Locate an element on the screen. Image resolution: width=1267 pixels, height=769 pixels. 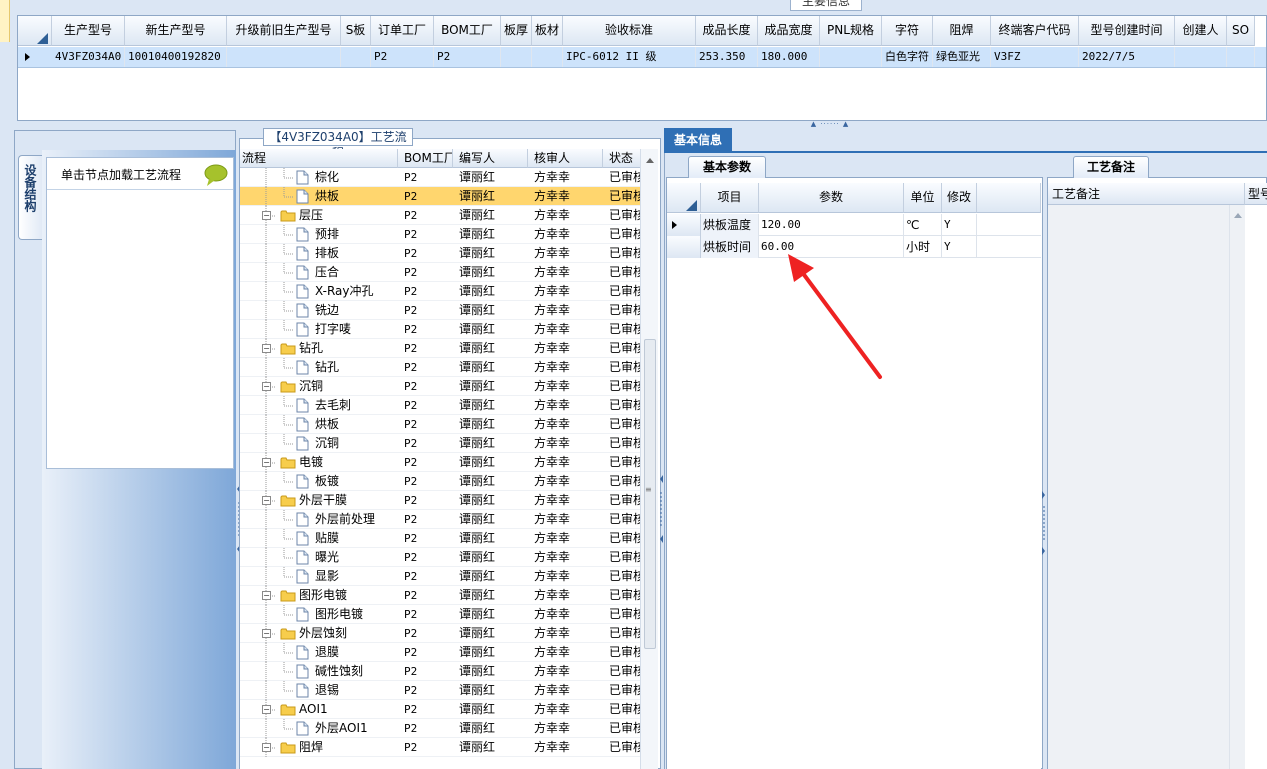
main-info-cell: IPC-6012 II 级 is located at coordinates (629, 57).